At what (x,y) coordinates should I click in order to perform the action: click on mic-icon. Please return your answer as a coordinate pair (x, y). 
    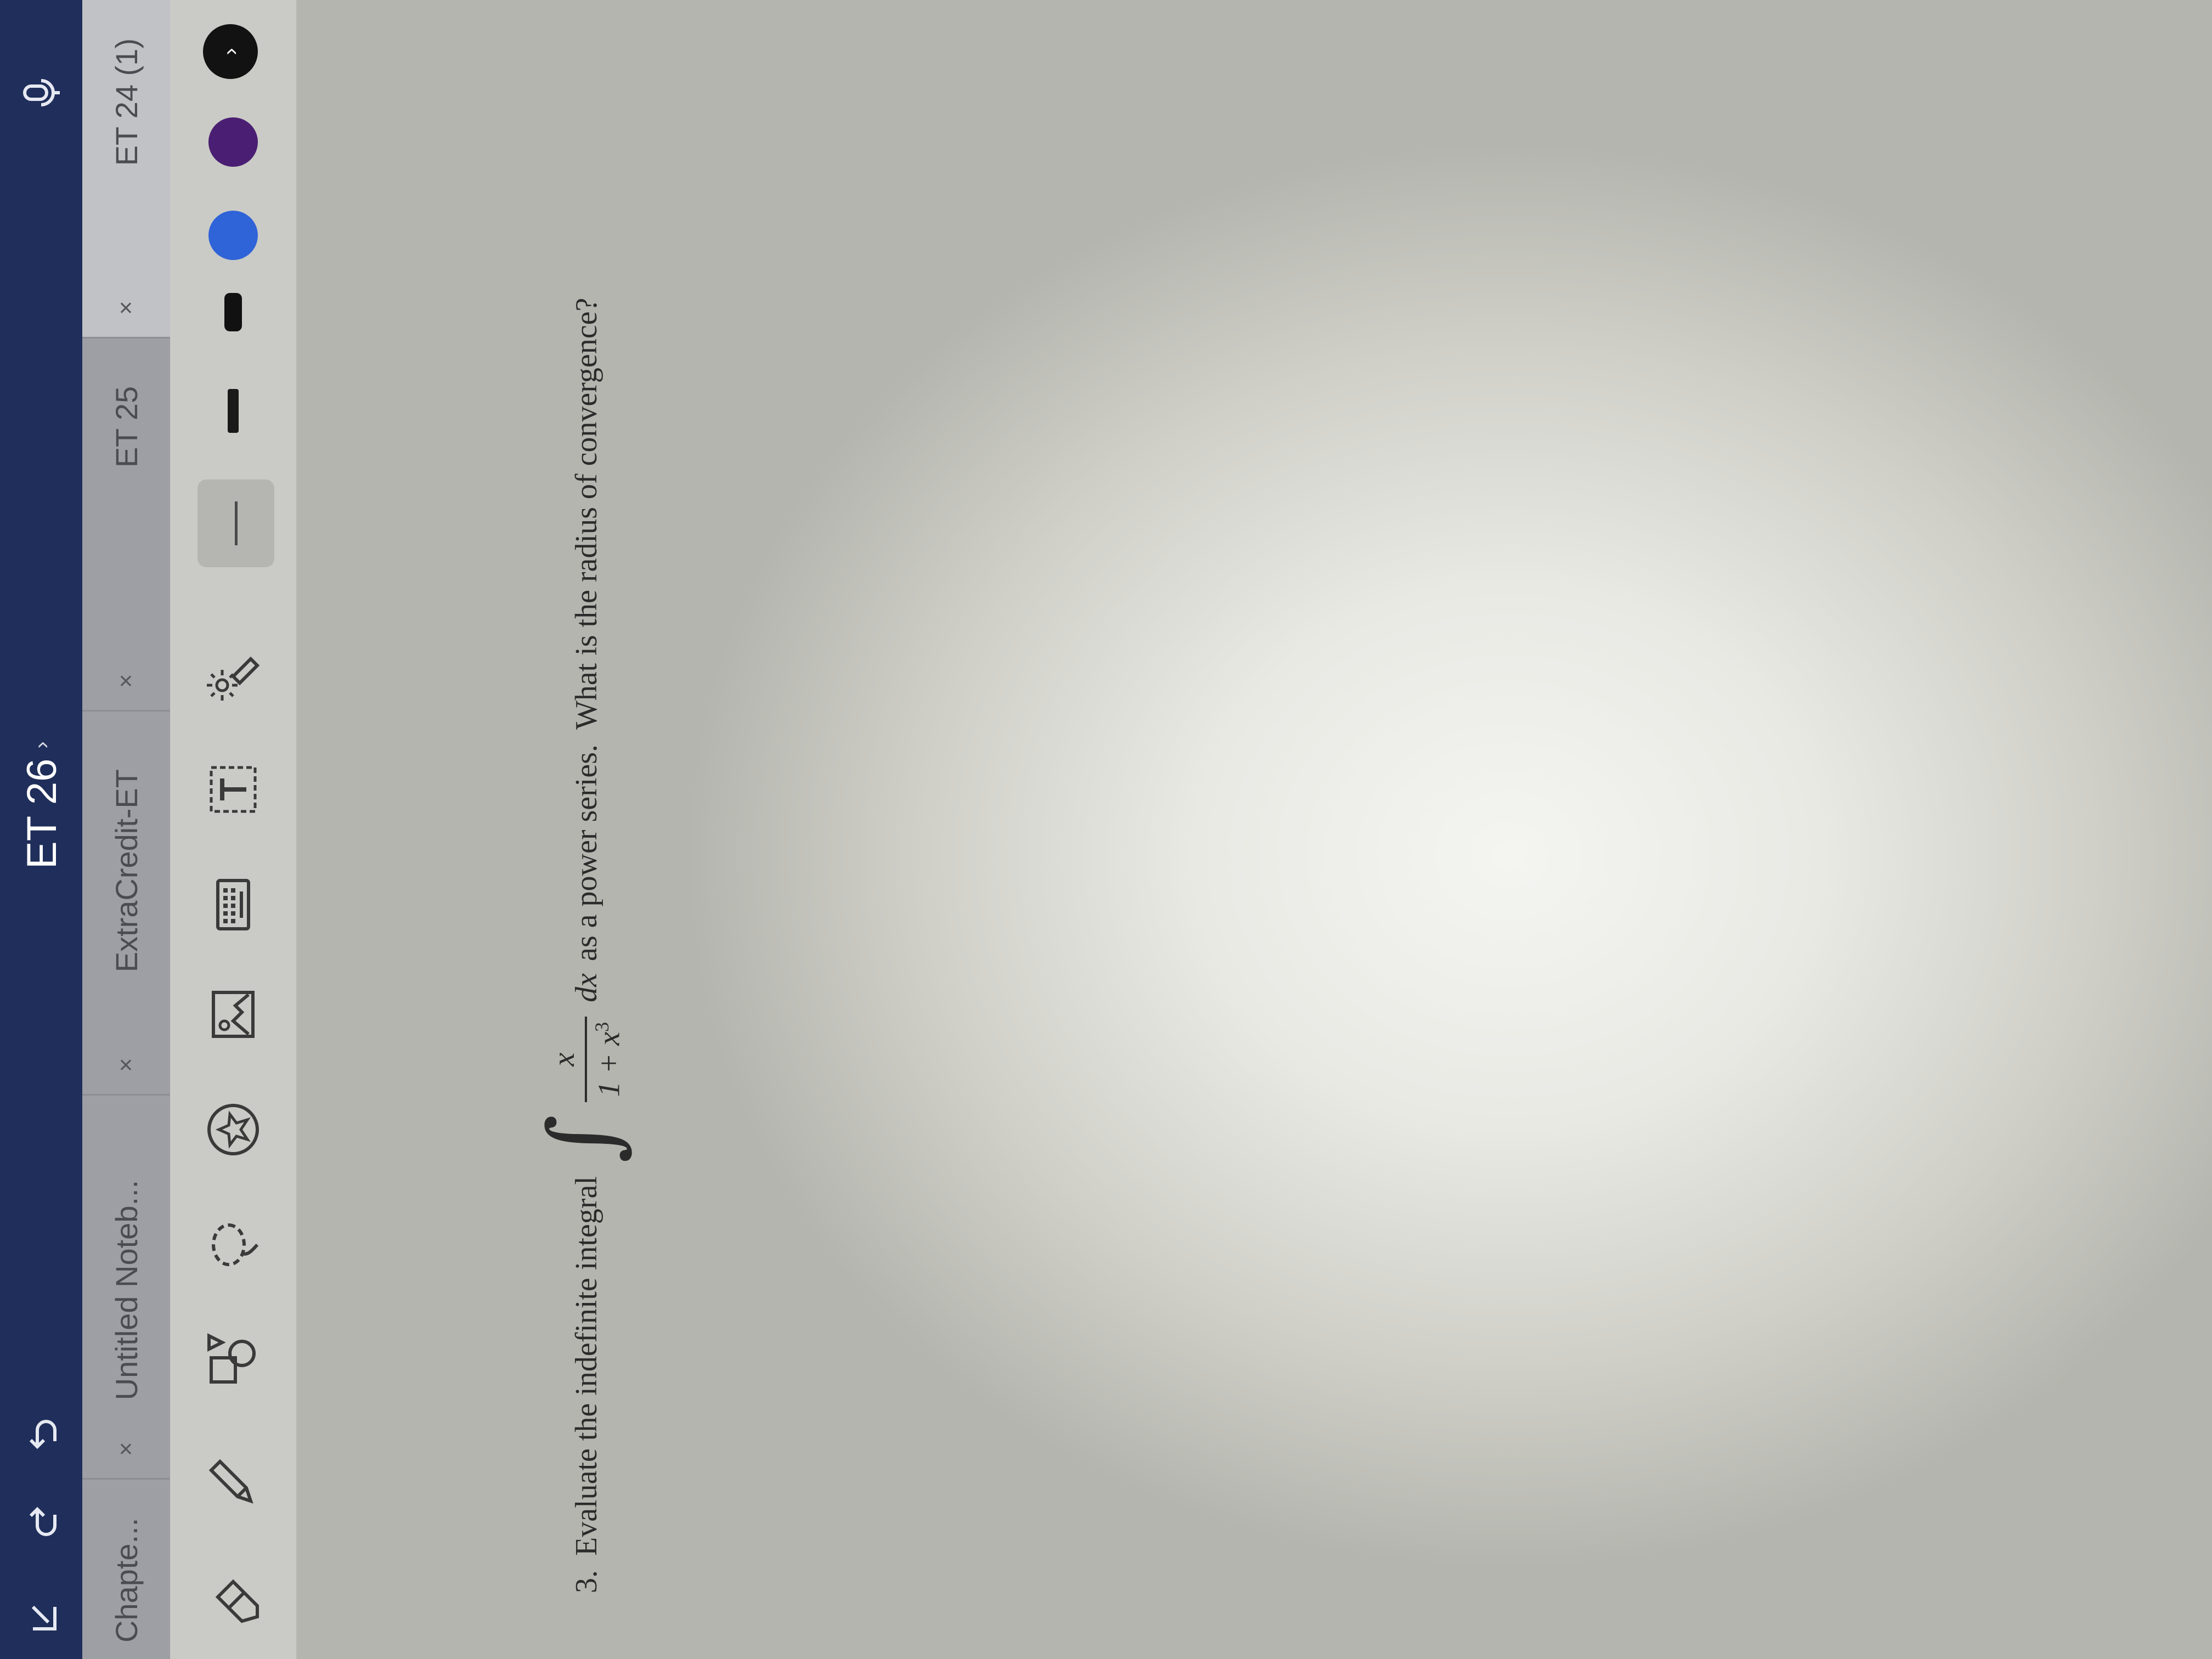
    Looking at the image, I should click on (41, 93).